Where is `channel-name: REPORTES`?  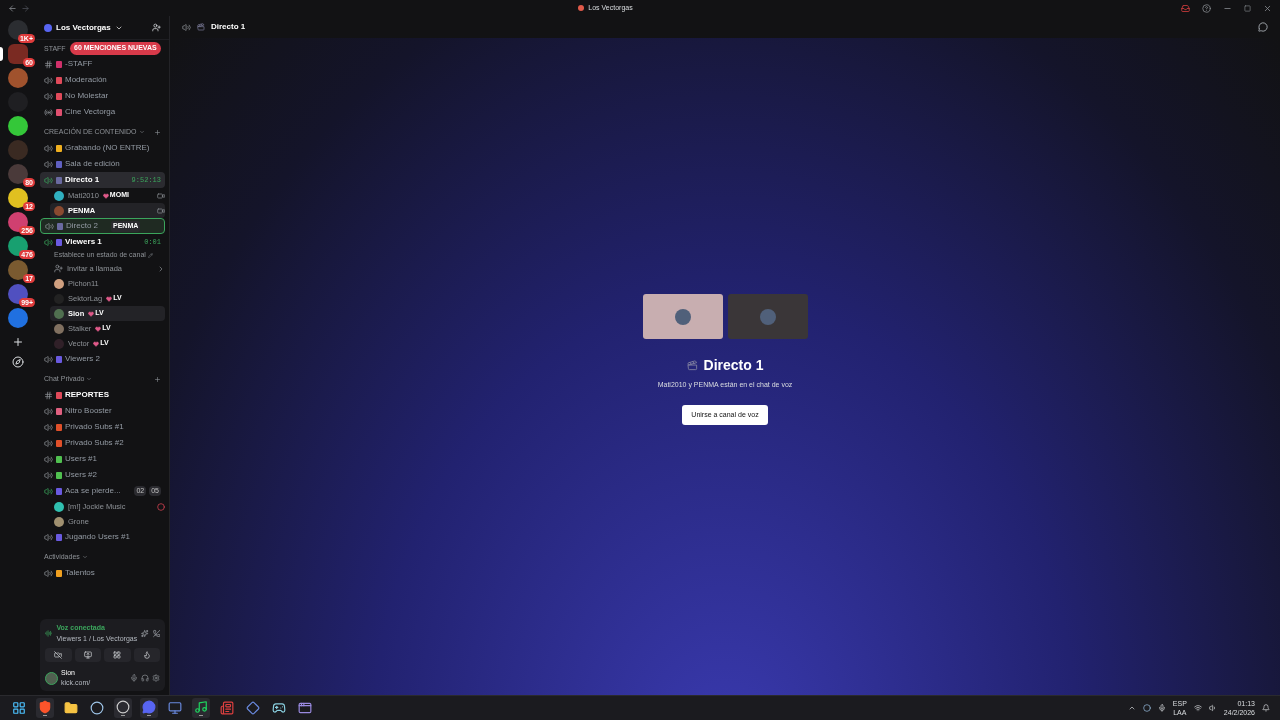
channel-name: REPORTES is located at coordinates (87, 395).